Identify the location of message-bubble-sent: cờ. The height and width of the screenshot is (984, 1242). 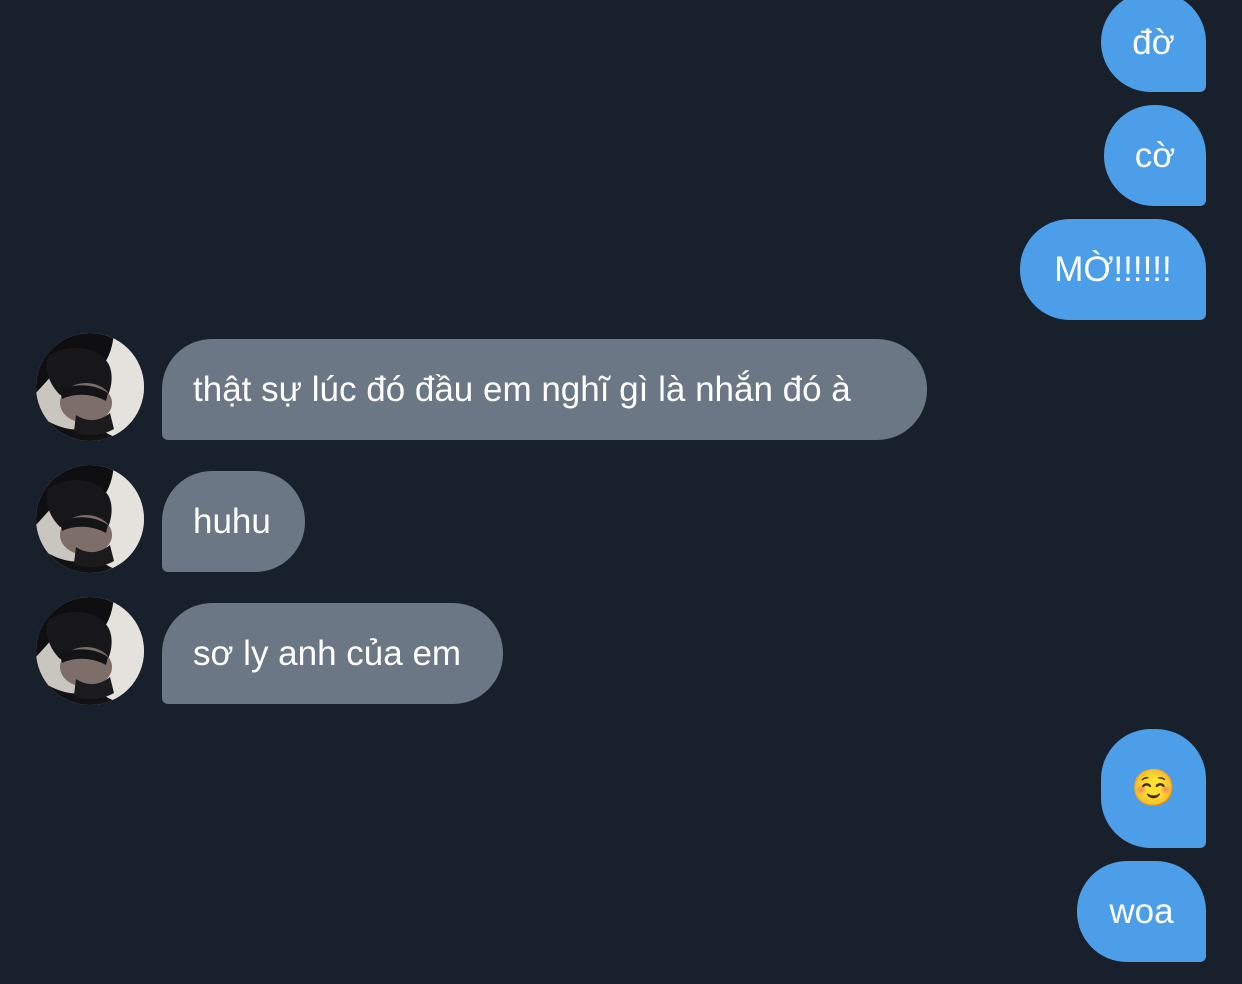
(1155, 155).